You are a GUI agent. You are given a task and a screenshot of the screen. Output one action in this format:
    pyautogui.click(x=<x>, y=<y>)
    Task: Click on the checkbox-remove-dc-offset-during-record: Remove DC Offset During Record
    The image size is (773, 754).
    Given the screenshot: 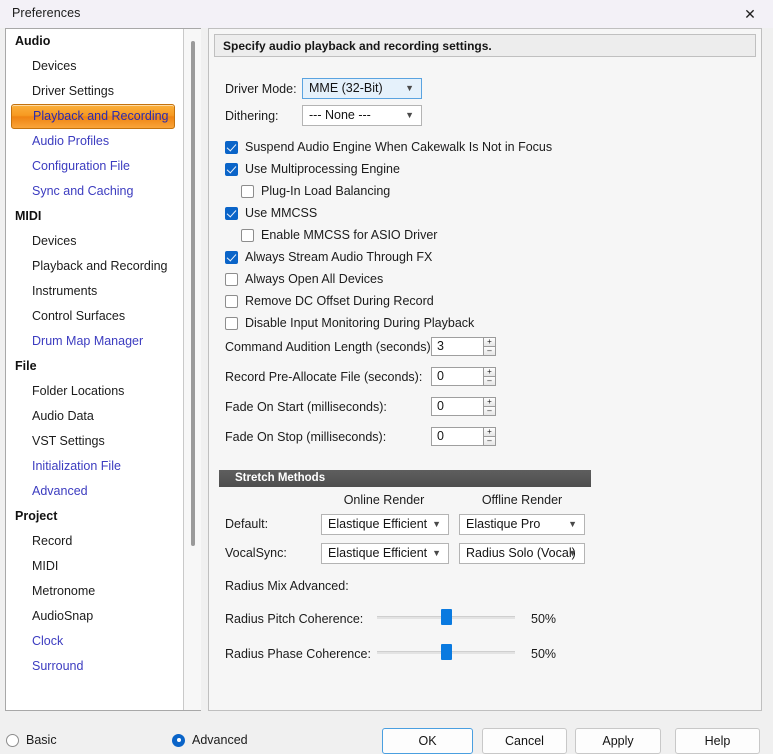 What is the action you would take?
    pyautogui.click(x=329, y=301)
    